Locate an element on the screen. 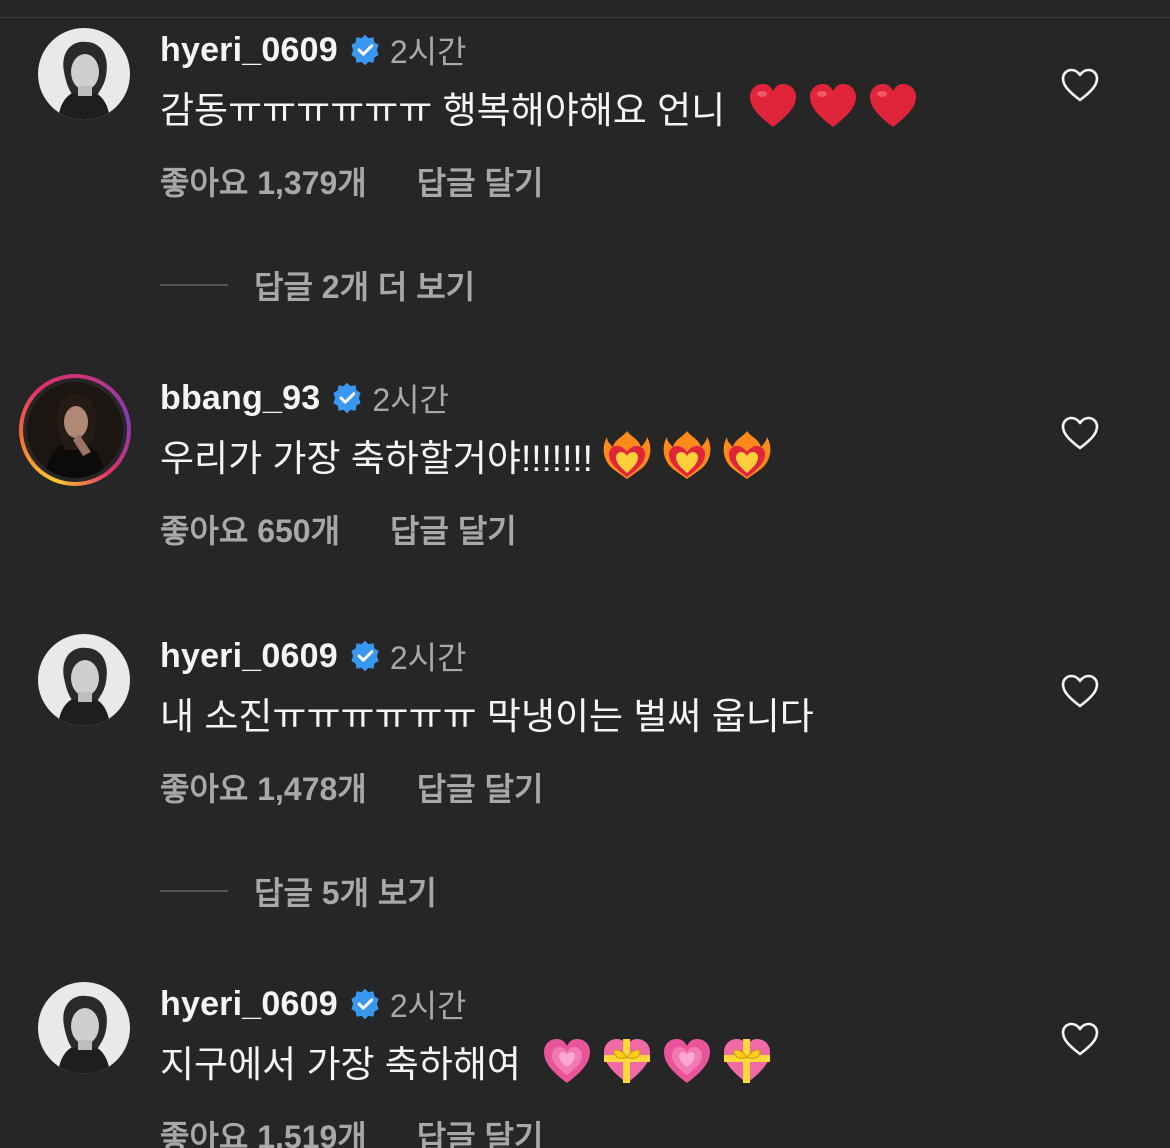  like-count: 좋아요 1,519개 is located at coordinates (263, 1130).